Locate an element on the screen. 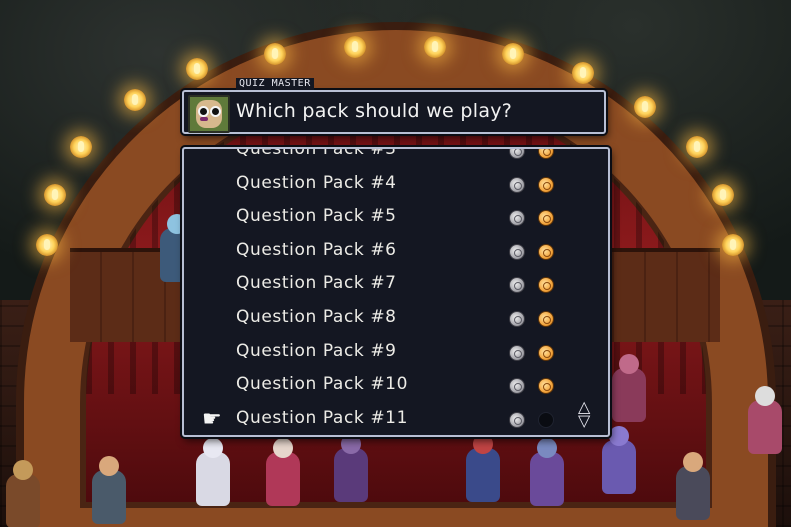  choice-item: Question Pack #9 is located at coordinates (396, 353).